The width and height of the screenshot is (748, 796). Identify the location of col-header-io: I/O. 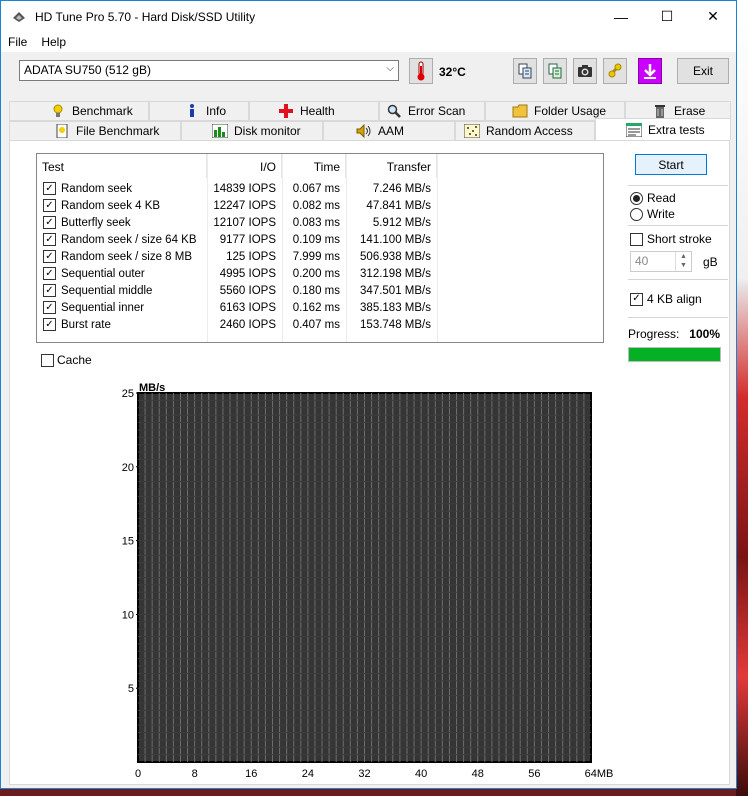
(244, 166).